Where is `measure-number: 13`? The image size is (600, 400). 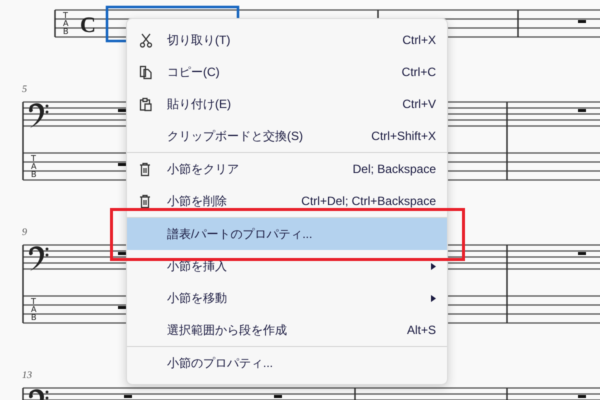
measure-number: 13 is located at coordinates (27, 375).